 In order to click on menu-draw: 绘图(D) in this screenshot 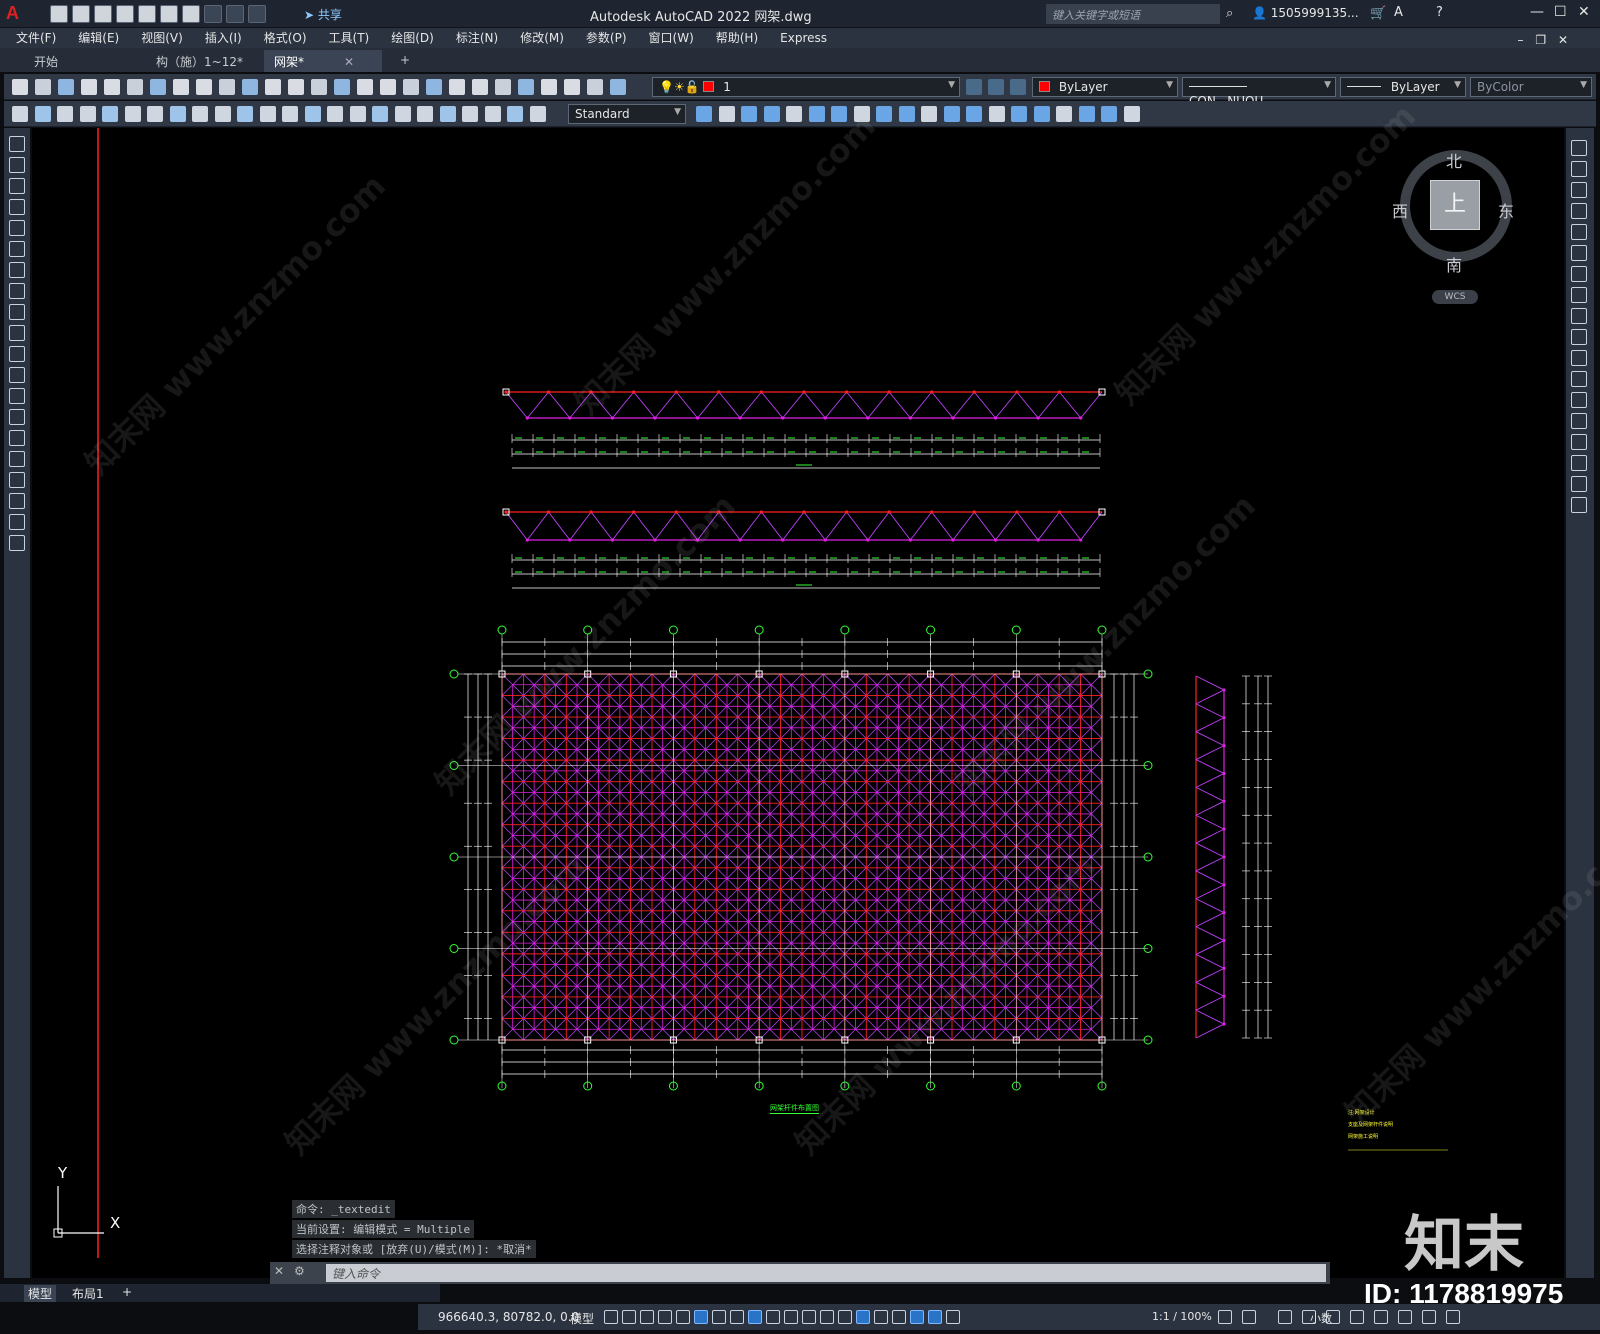, I will do `click(412, 38)`.